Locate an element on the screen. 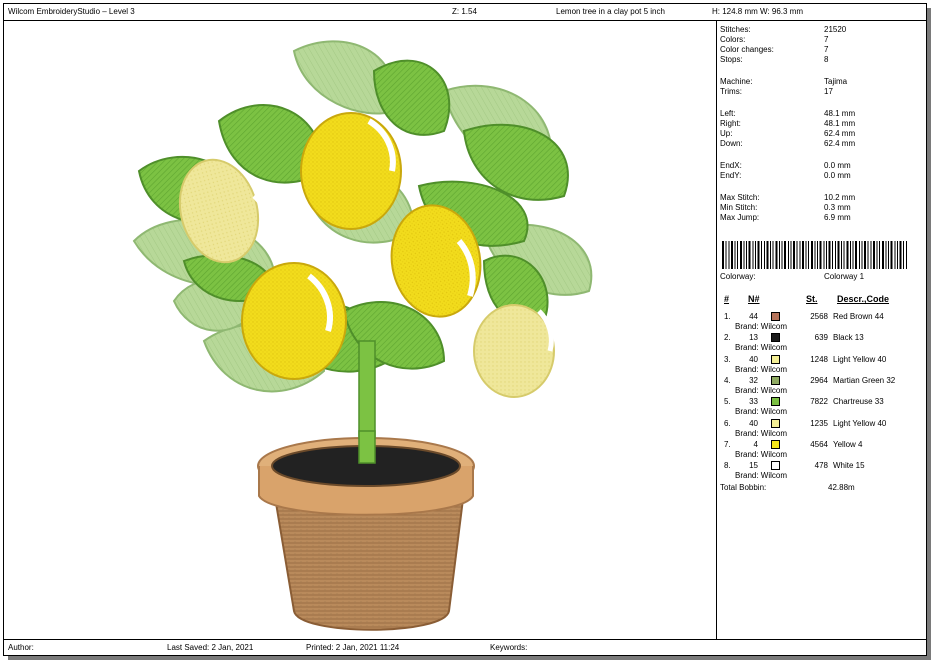 This screenshot has width=933, height=663. color-index: 1. is located at coordinates (727, 316).